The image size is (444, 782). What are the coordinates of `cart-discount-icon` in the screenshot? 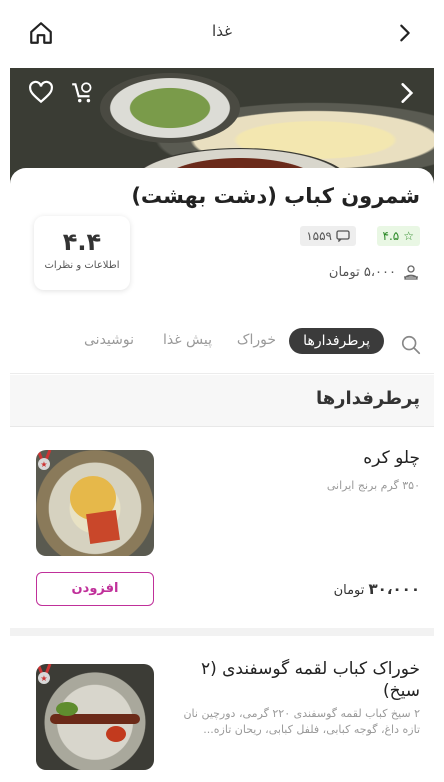 It's located at (83, 93).